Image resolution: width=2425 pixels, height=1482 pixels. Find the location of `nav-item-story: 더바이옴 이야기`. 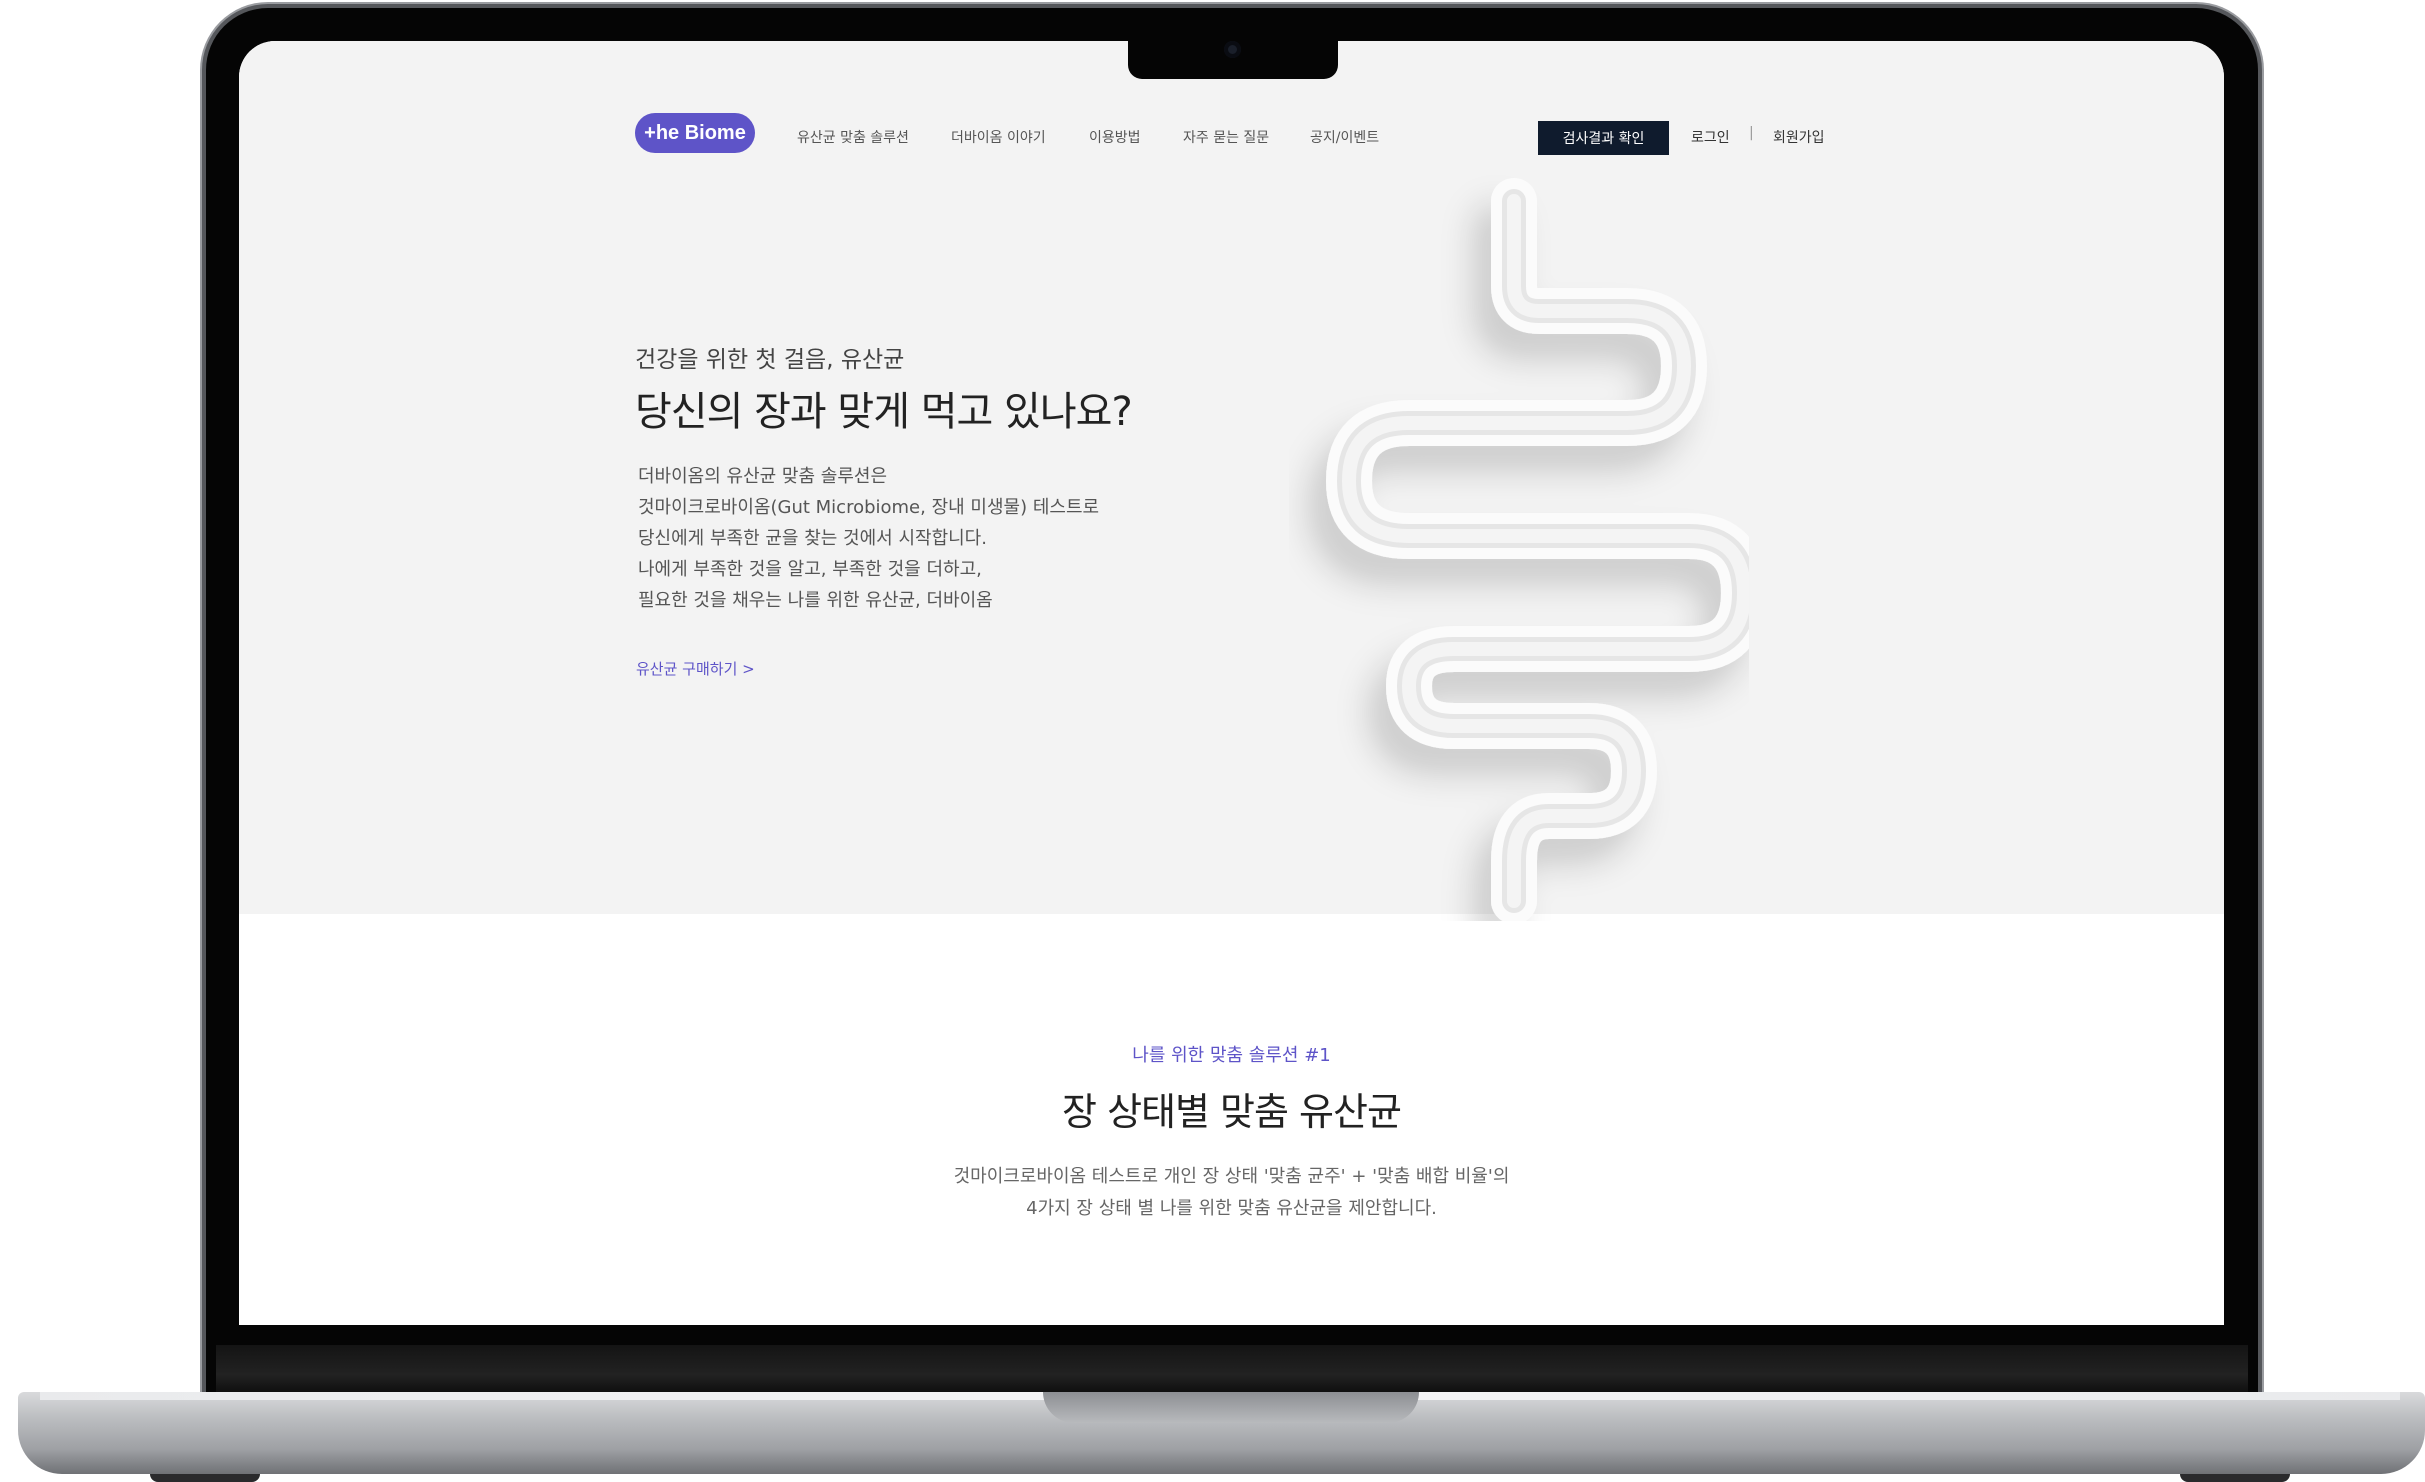

nav-item-story: 더바이옴 이야기 is located at coordinates (998, 137).